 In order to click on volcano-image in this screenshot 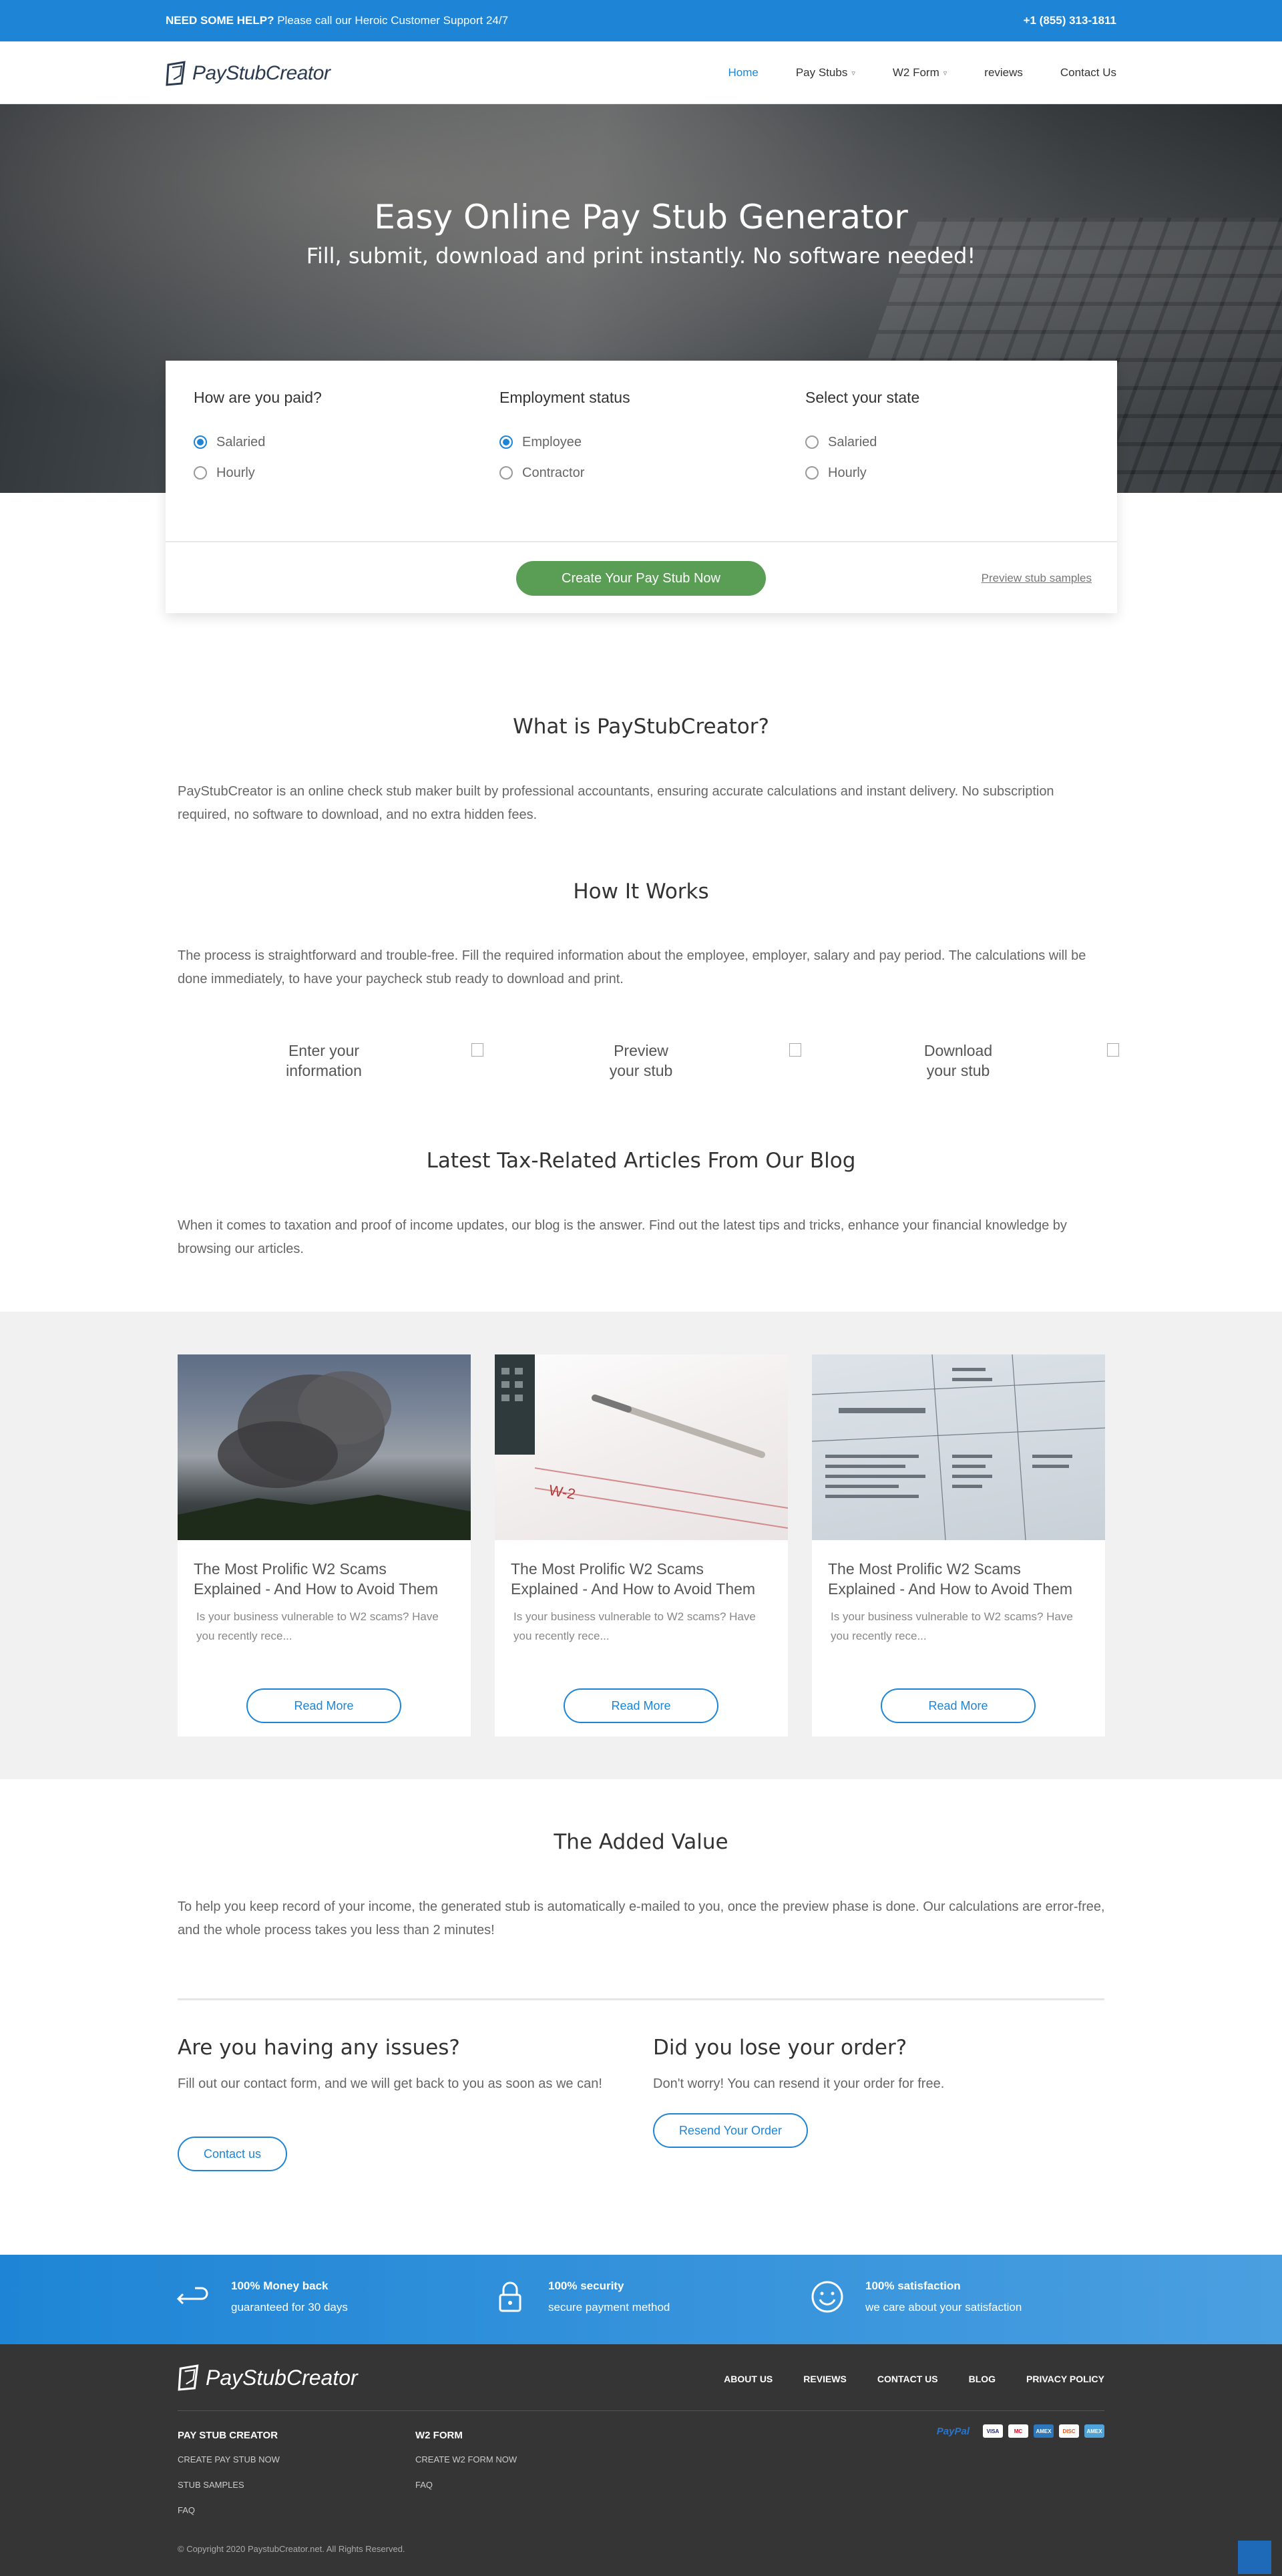, I will do `click(325, 1447)`.